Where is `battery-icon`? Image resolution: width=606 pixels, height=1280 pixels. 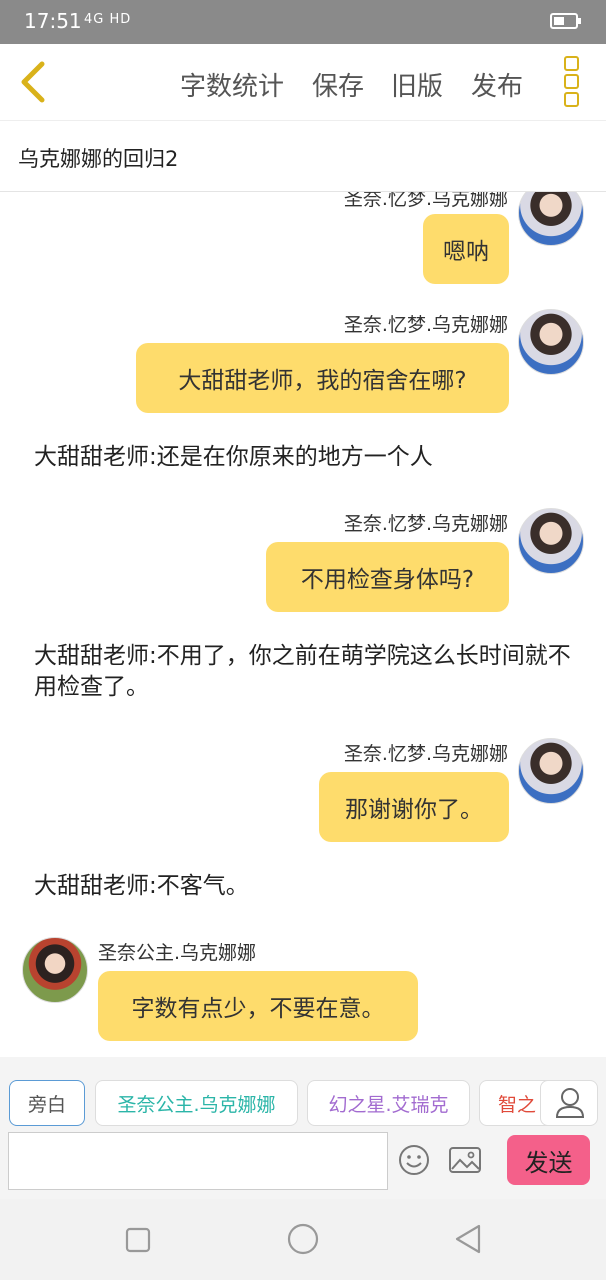
battery-icon is located at coordinates (565, 21).